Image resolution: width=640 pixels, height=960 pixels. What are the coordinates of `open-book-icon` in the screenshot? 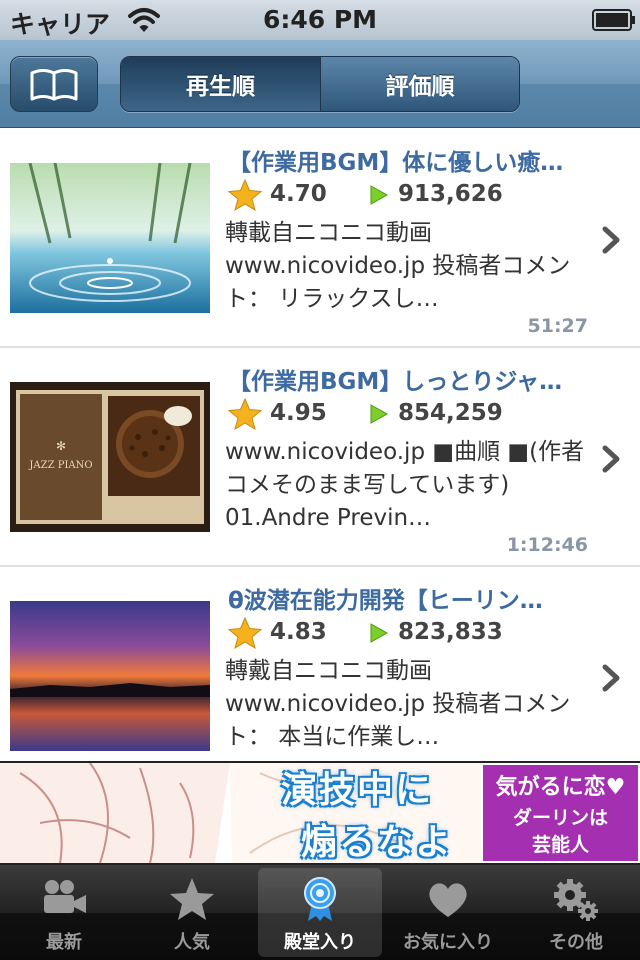 It's located at (54, 85).